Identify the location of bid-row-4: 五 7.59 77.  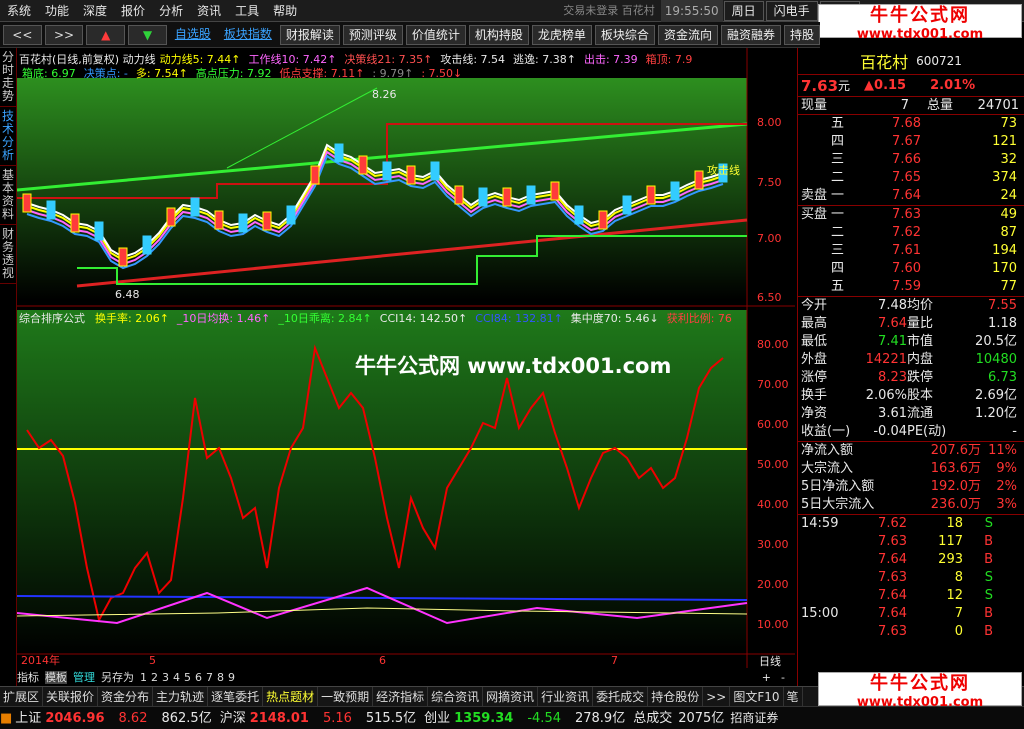
(911, 287).